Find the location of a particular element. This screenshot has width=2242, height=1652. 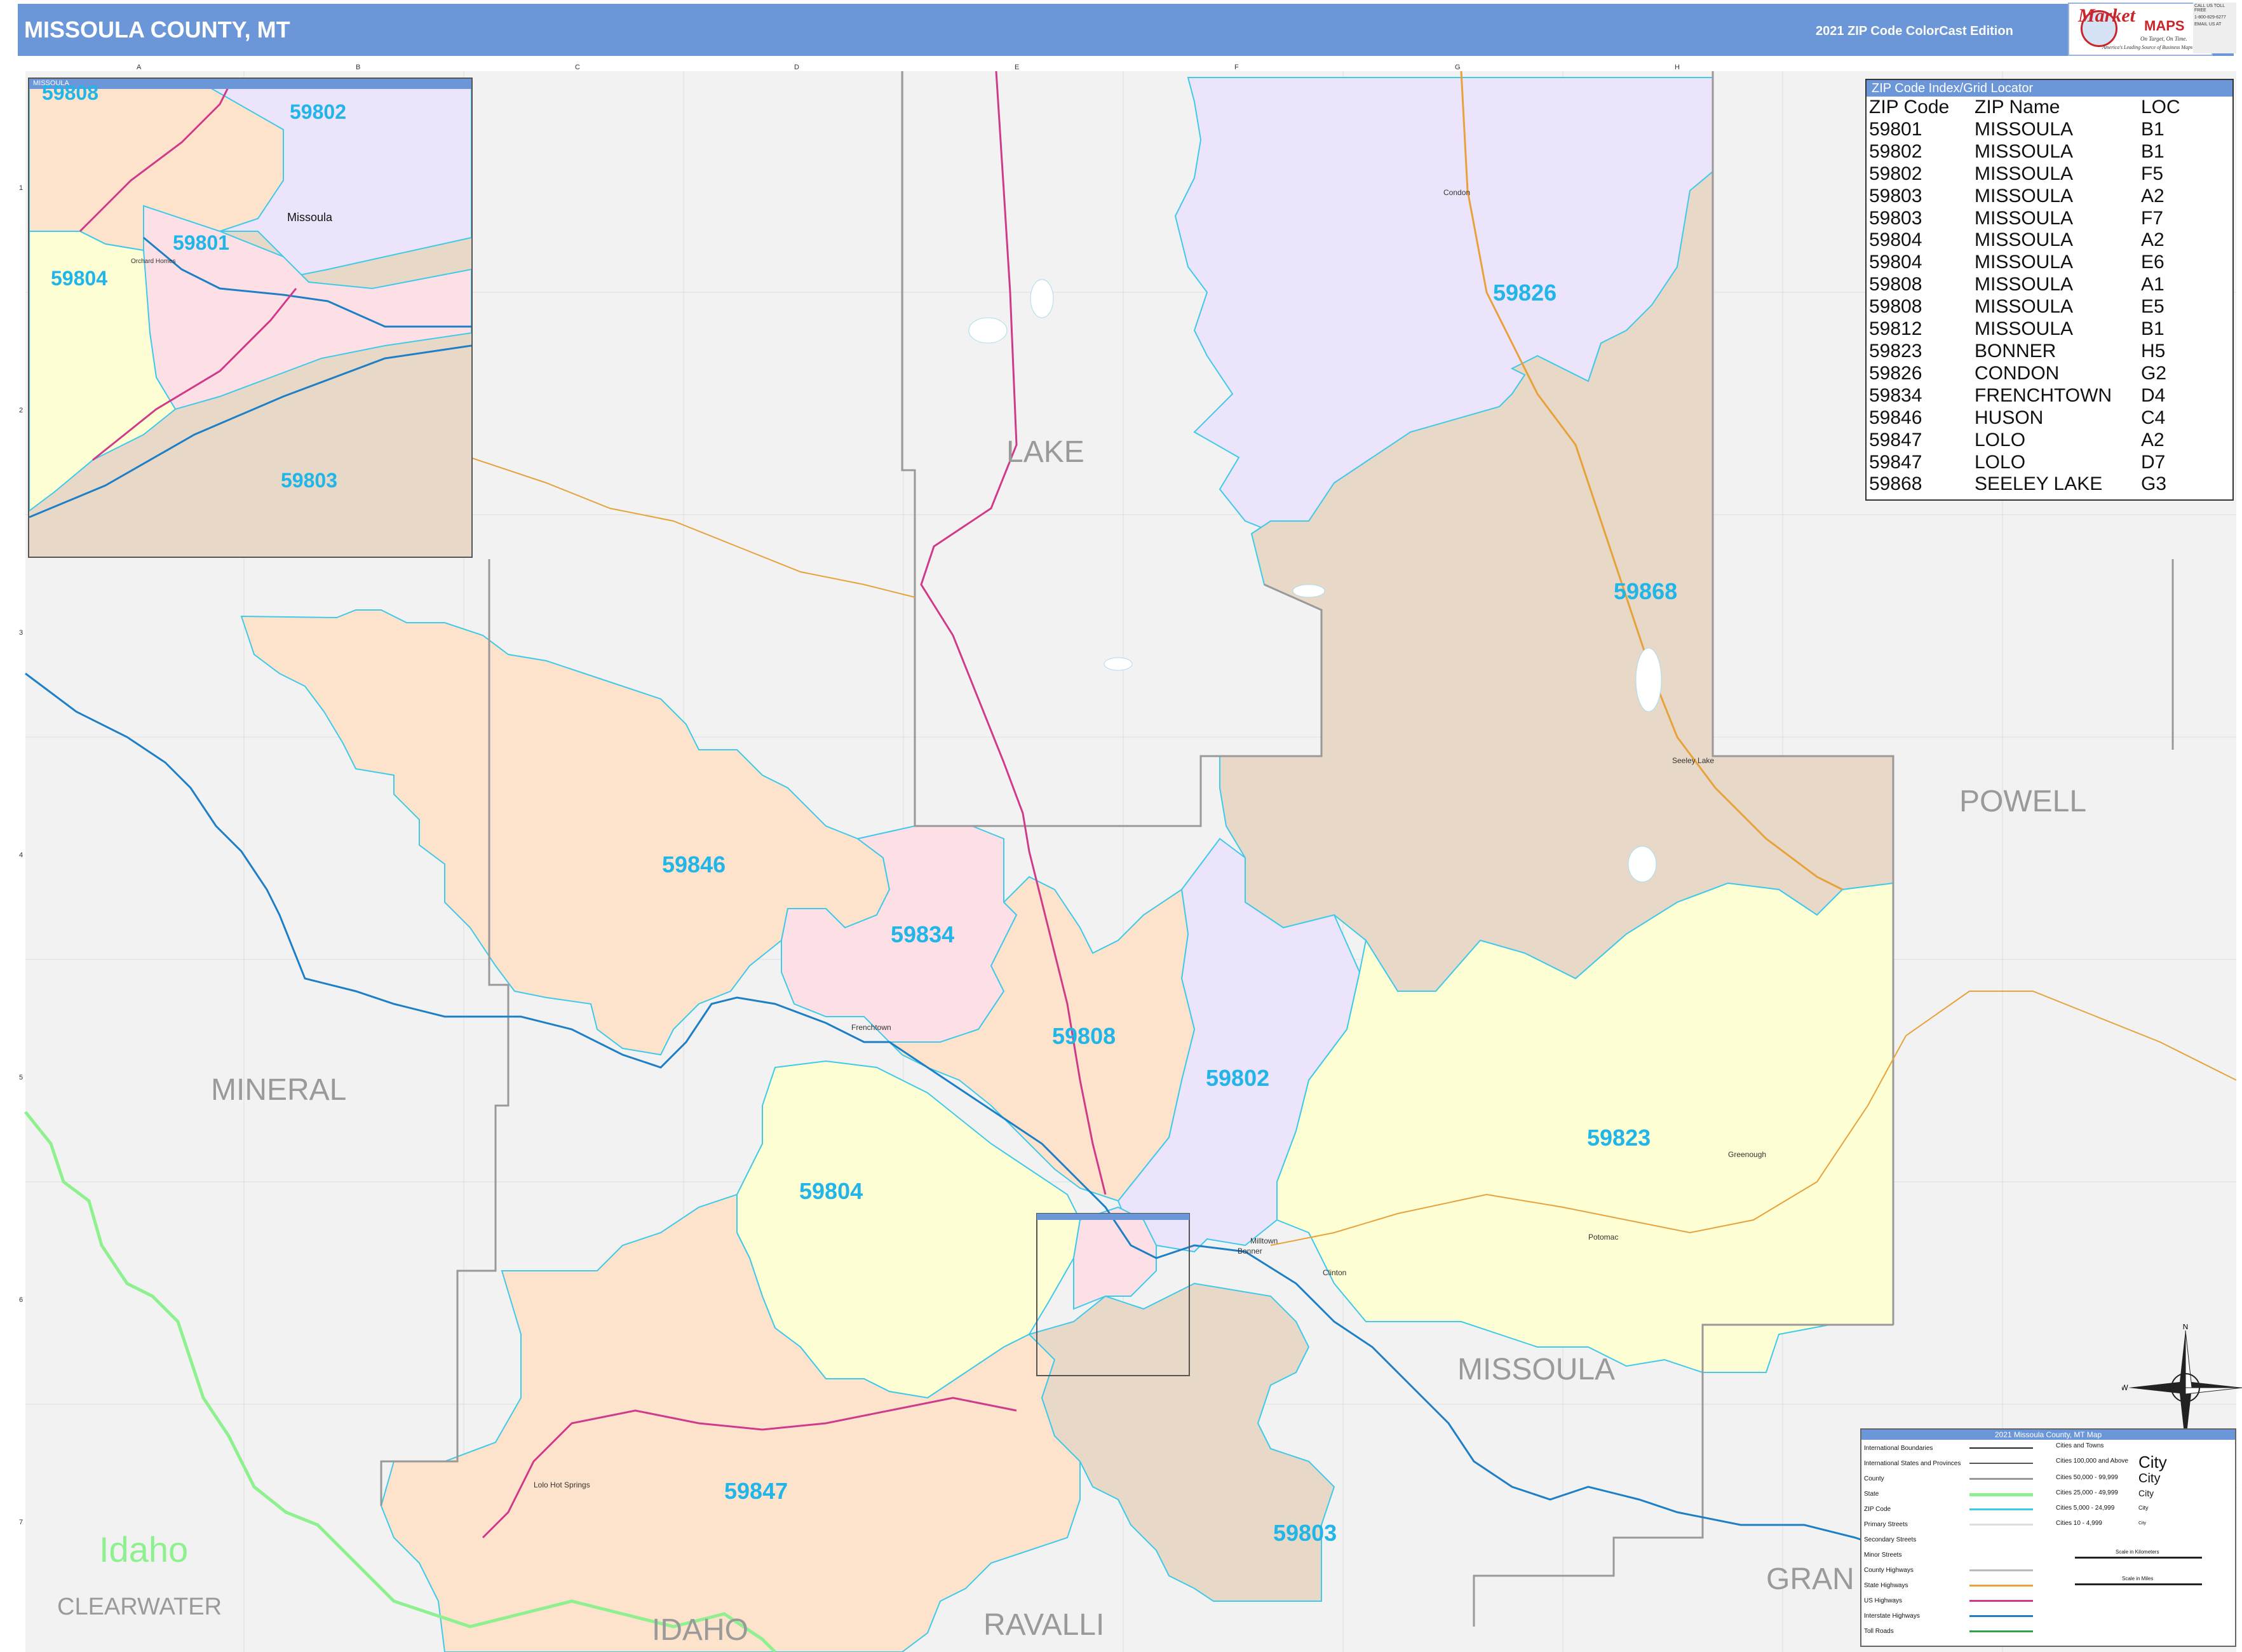

legend-item: County is located at coordinates (1874, 1479).